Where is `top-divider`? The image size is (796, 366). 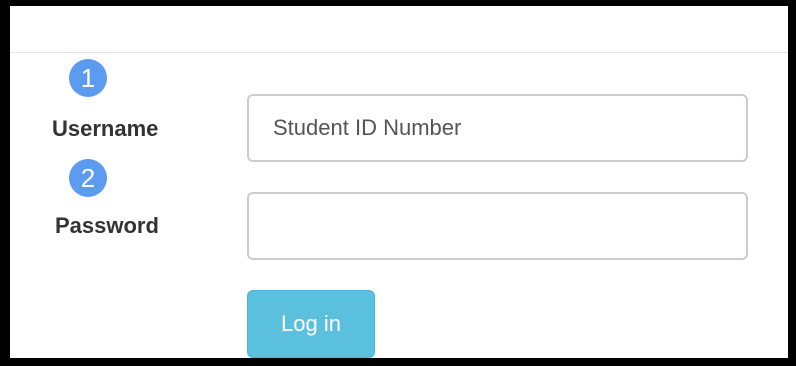 top-divider is located at coordinates (399, 52).